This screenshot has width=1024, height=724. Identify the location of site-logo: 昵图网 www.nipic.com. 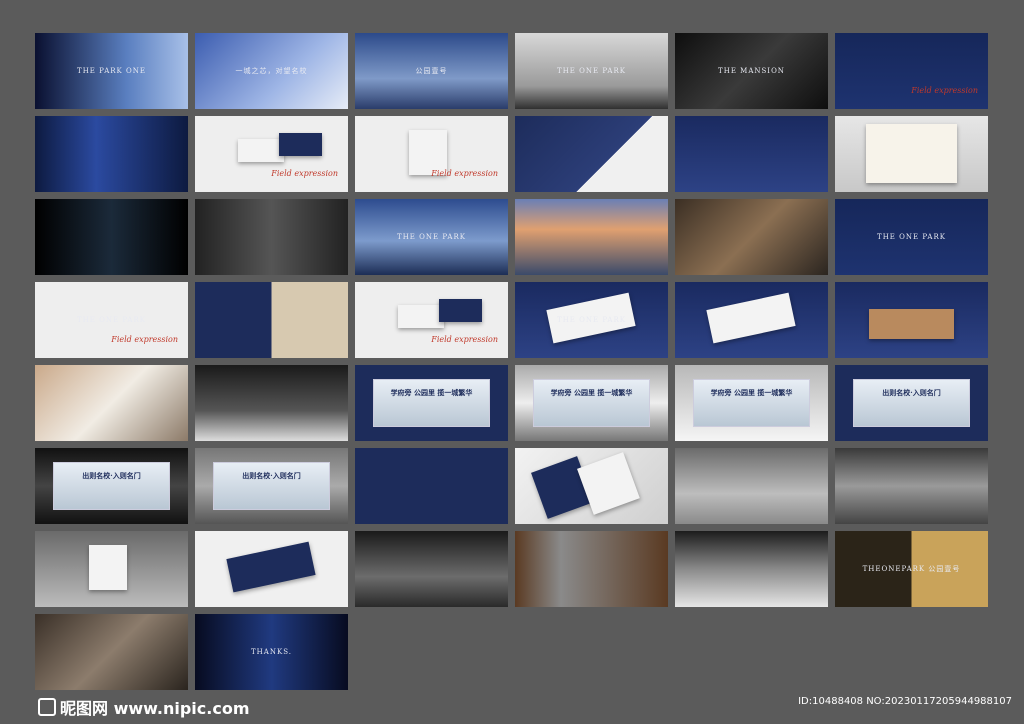
(144, 707).